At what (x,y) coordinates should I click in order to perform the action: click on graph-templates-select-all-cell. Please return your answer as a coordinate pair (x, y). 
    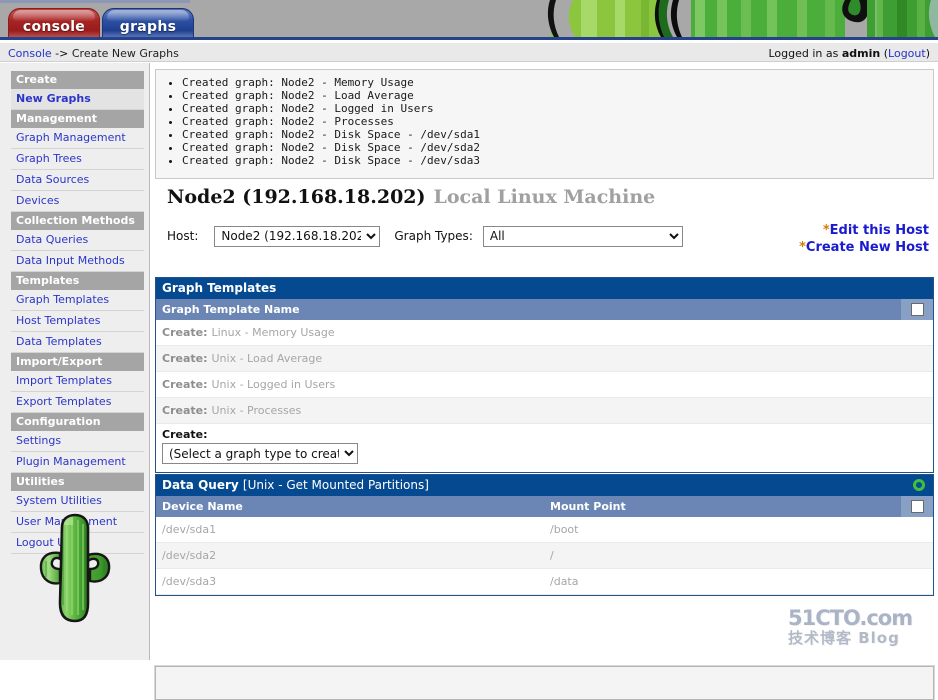
    Looking at the image, I should click on (917, 309).